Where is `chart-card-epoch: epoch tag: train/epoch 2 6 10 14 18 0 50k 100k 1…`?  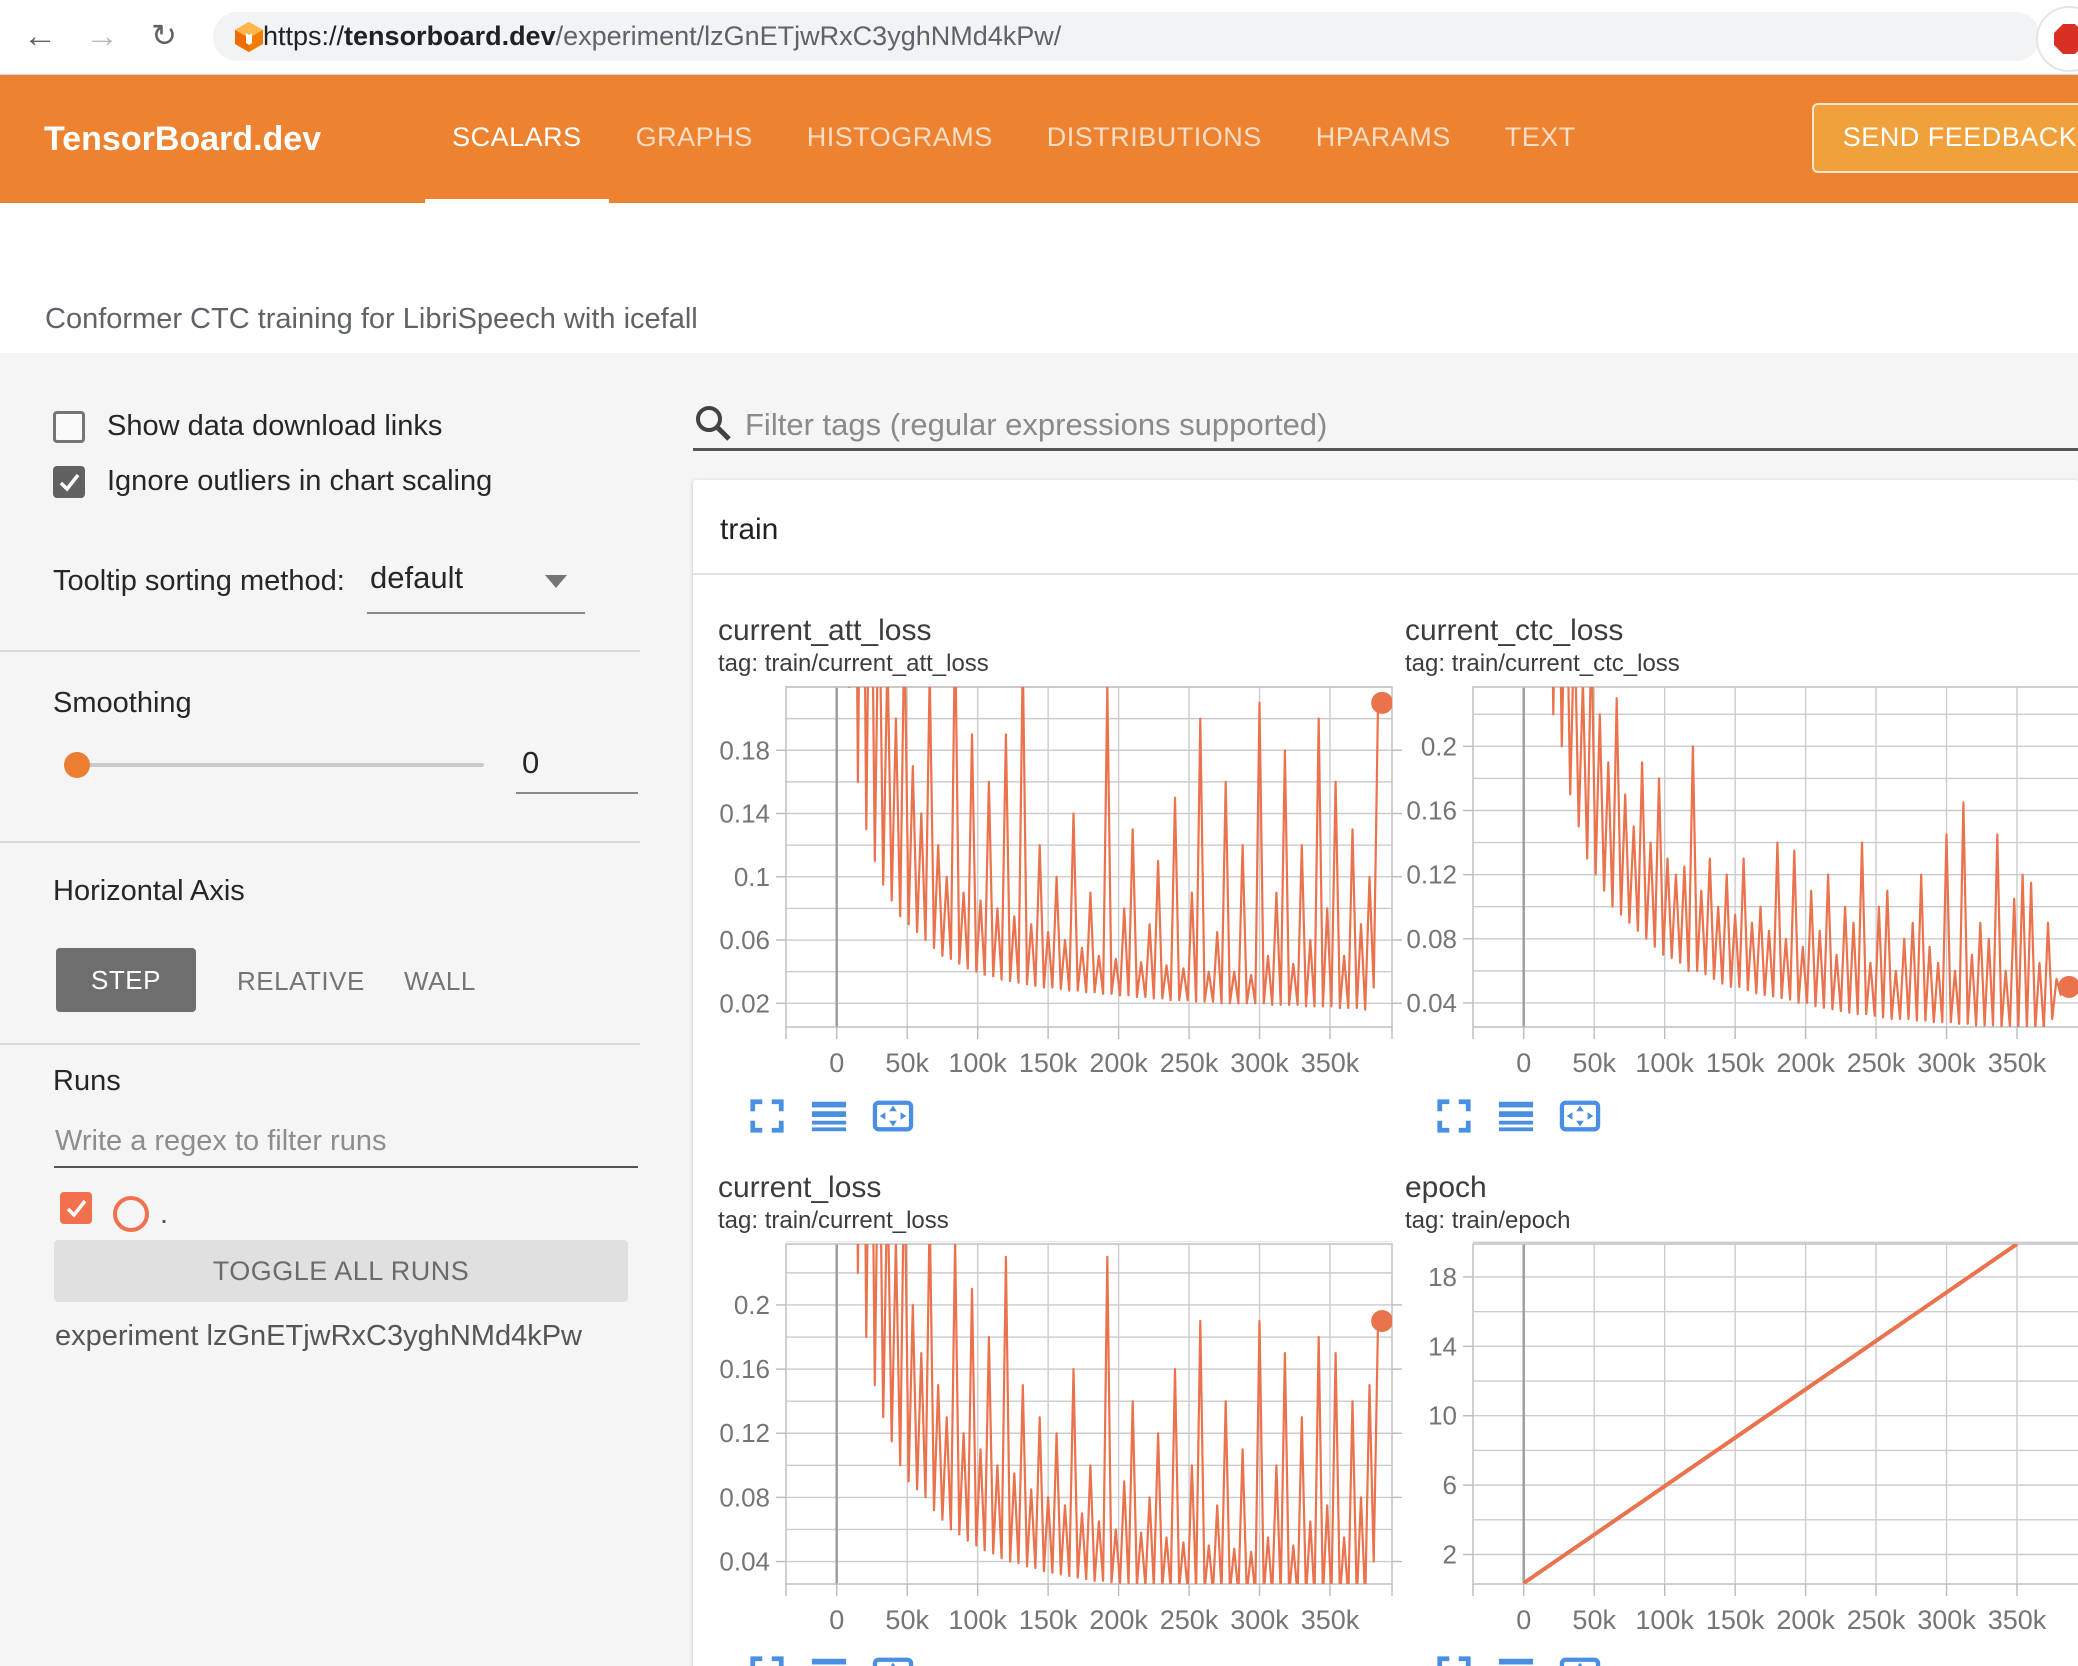
chart-card-epoch: epoch tag: train/epoch 2 6 10 14 18 0 50k 100k 1… is located at coordinates (1741, 1411).